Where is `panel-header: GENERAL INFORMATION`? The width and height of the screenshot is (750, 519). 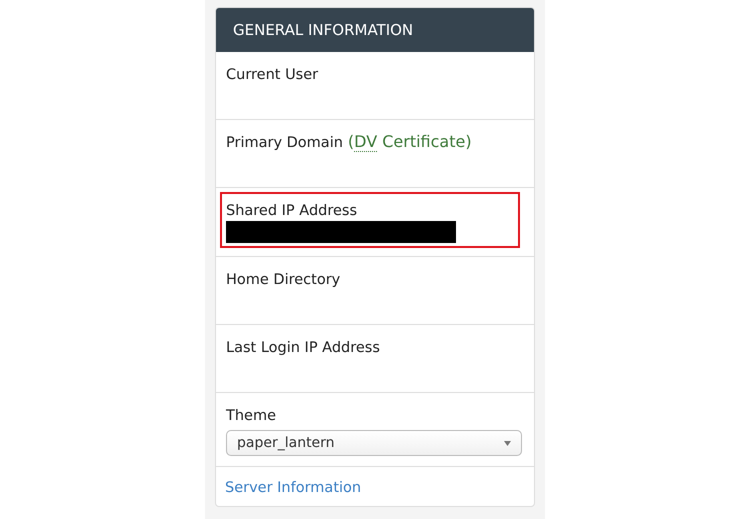 panel-header: GENERAL INFORMATION is located at coordinates (375, 30).